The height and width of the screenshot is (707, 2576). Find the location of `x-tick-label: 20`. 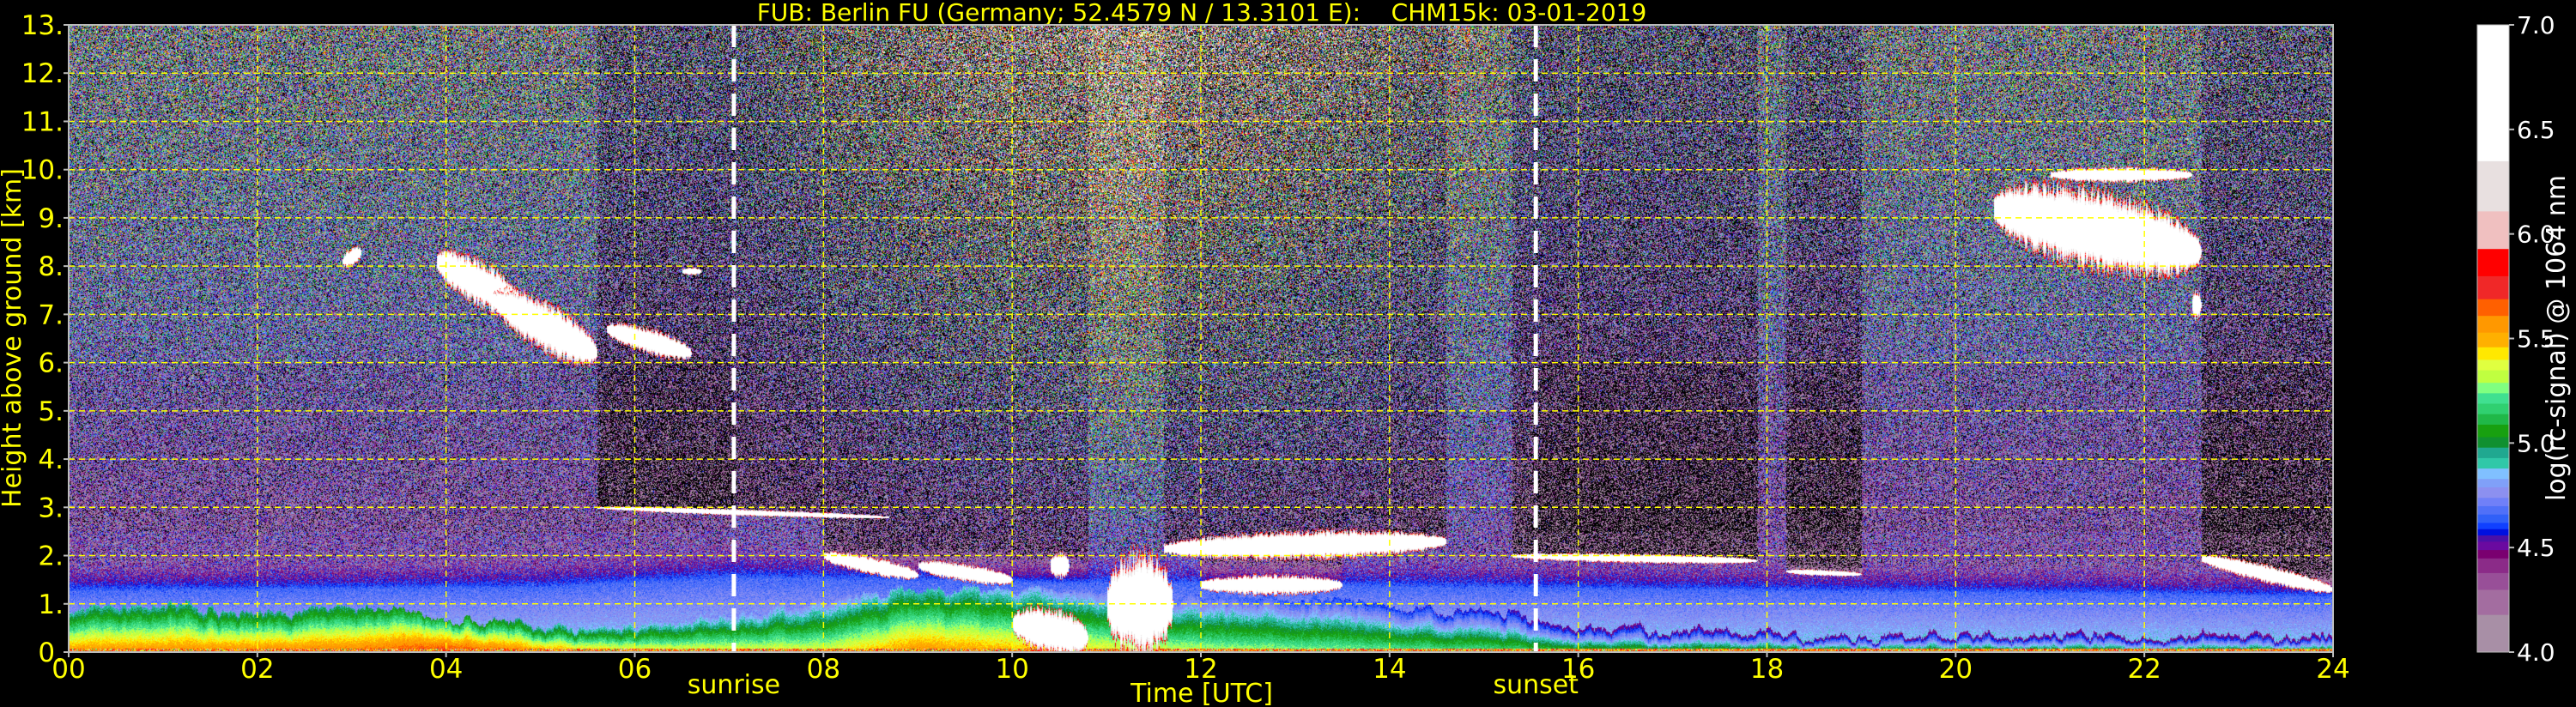

x-tick-label: 20 is located at coordinates (1956, 670).